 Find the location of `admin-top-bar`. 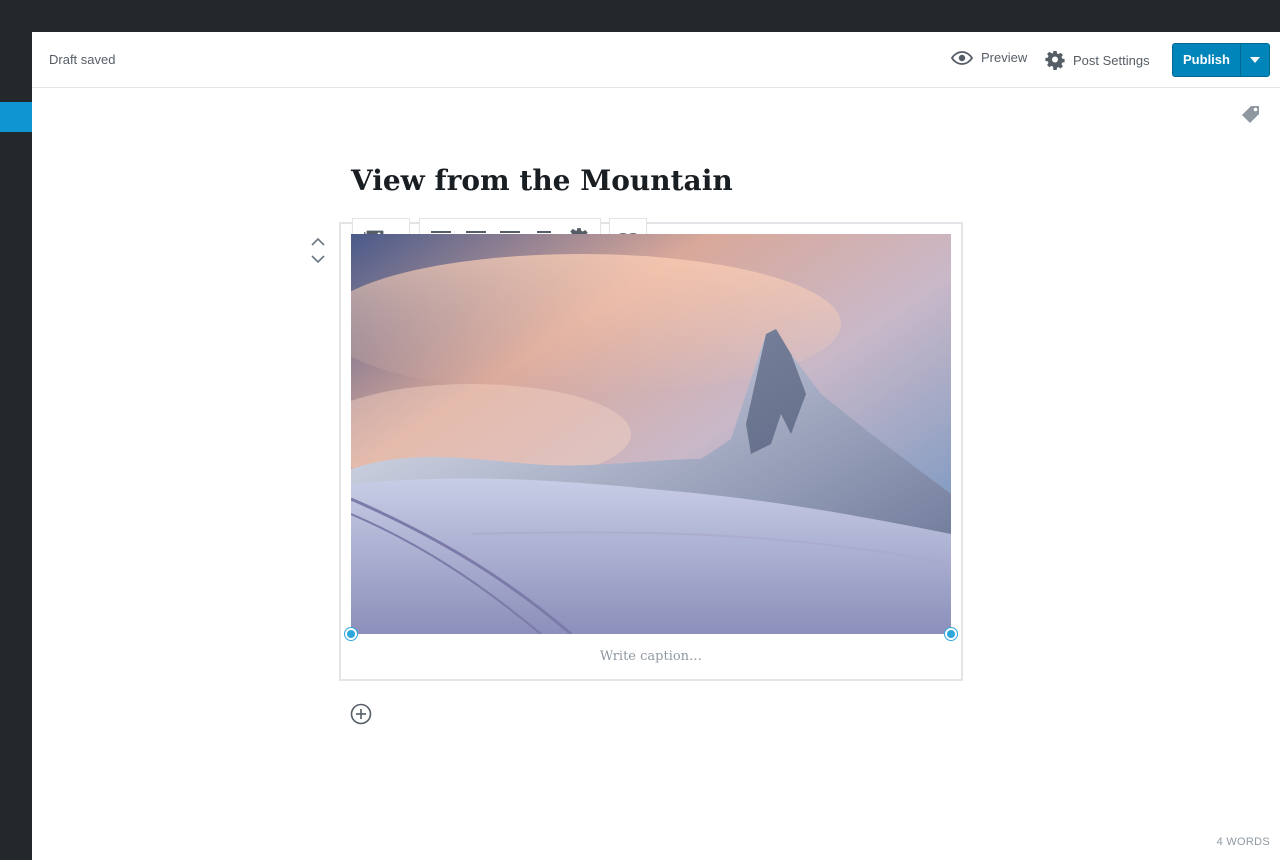

admin-top-bar is located at coordinates (640, 16).